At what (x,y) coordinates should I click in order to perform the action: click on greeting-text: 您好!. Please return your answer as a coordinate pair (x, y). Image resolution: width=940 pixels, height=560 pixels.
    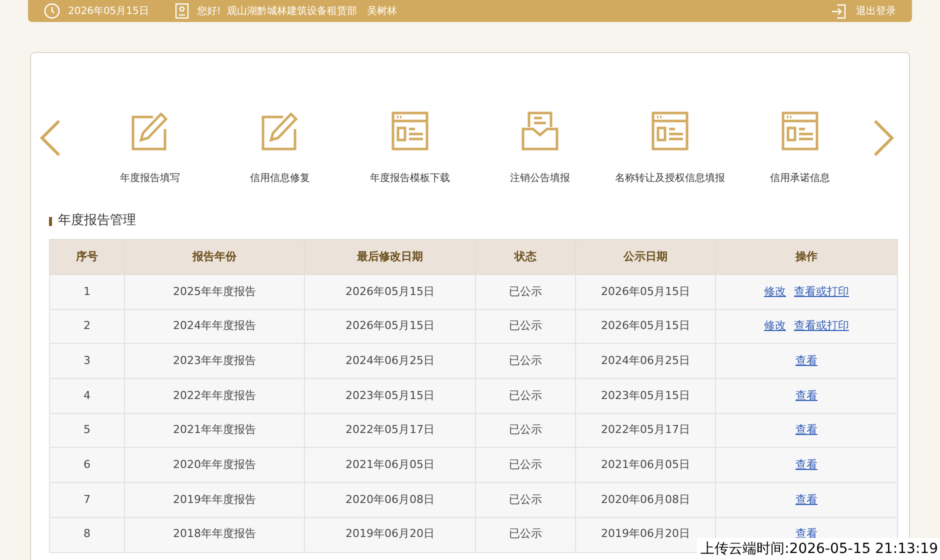
    Looking at the image, I should click on (208, 11).